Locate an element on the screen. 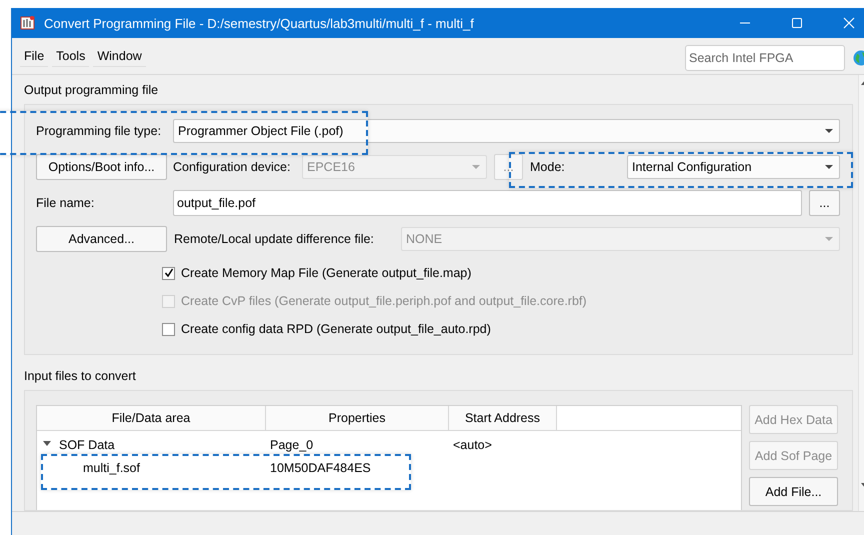  checkmark-icon is located at coordinates (169, 273).